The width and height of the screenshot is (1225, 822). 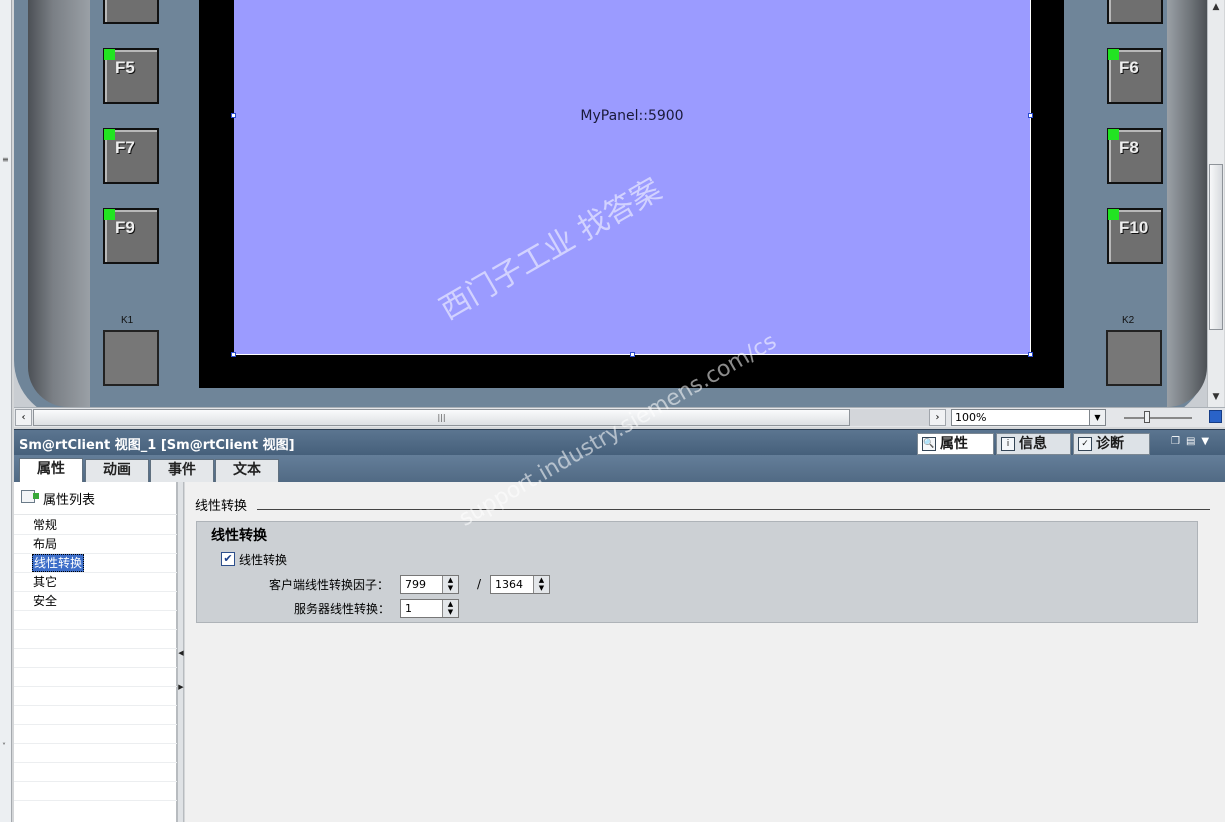 What do you see at coordinates (5, 746) in the screenshot?
I see `chevron-down-icon: ˅` at bounding box center [5, 746].